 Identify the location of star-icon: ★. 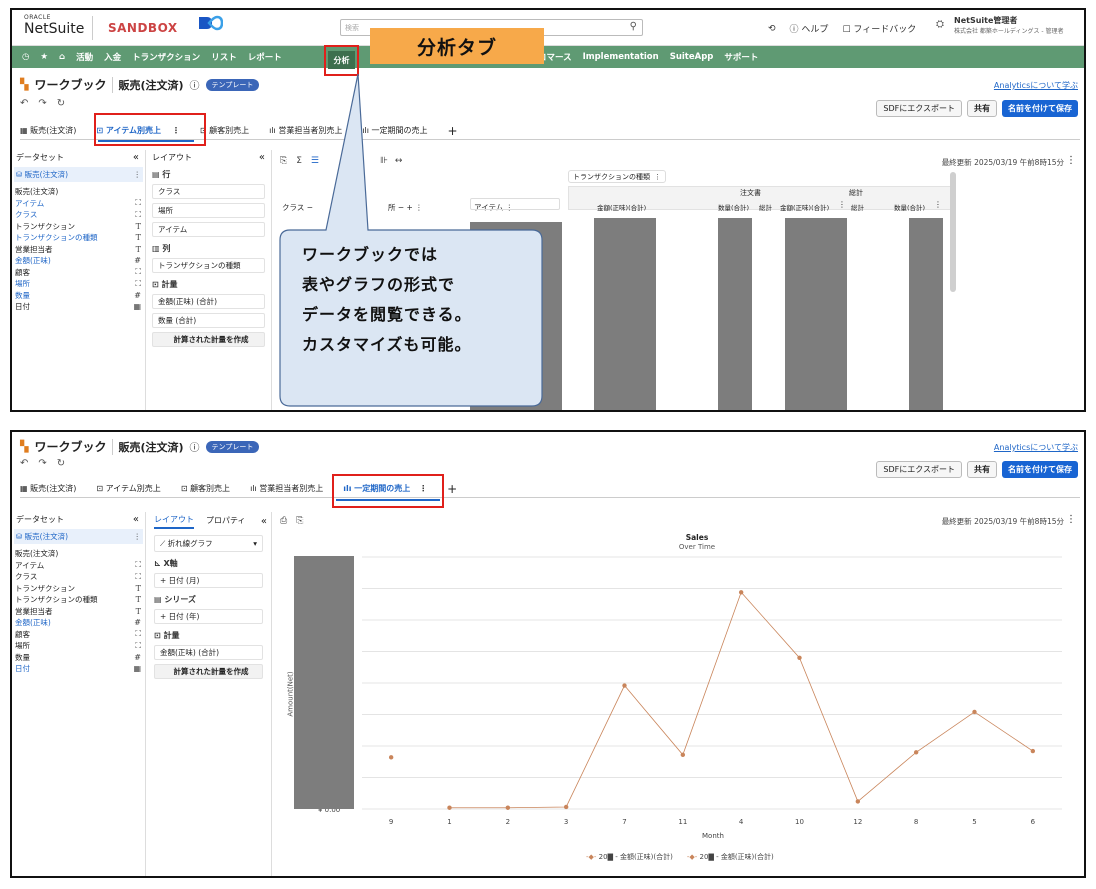
(44, 57).